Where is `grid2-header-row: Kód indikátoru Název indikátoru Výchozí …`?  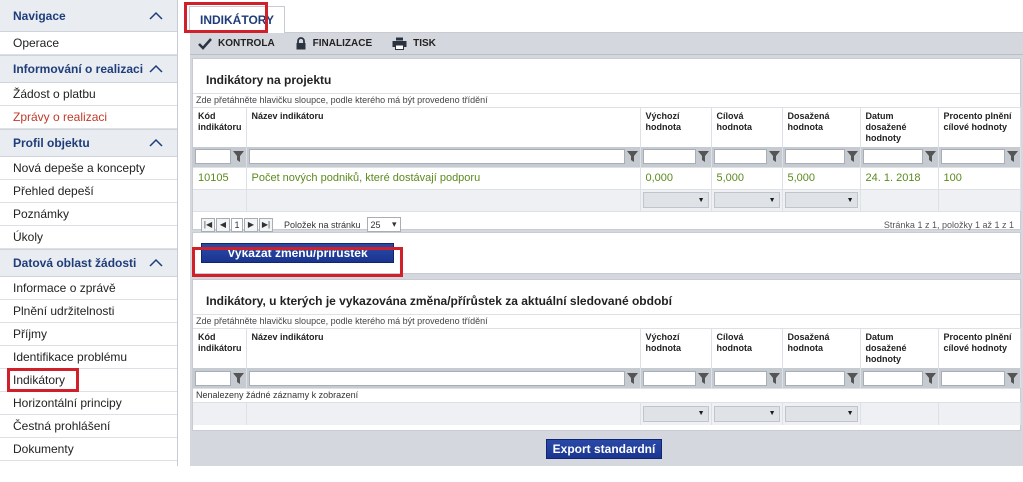
grid2-header-row: Kód indikátoru Název indikátoru Výchozí … is located at coordinates (607, 348).